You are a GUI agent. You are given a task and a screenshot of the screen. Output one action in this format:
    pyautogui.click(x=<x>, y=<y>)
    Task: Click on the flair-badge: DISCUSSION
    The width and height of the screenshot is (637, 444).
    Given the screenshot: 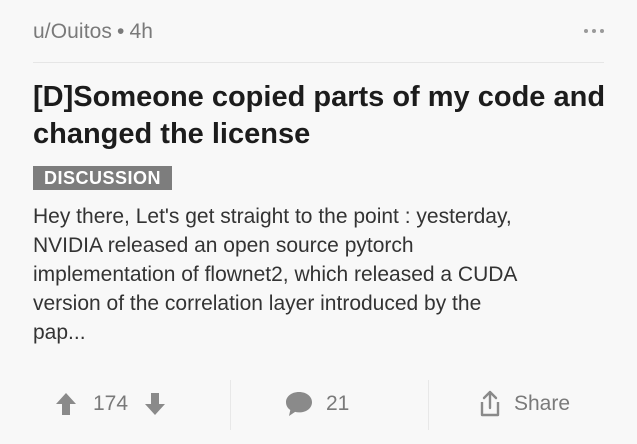 What is the action you would take?
    pyautogui.click(x=103, y=178)
    